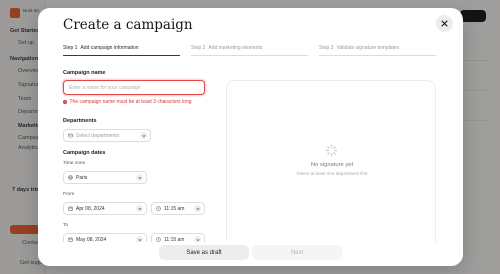 Image resolution: width=500 pixels, height=274 pixels. Describe the element at coordinates (368, 48) in the screenshot. I see `step-3-label: Validate signature templates` at that location.